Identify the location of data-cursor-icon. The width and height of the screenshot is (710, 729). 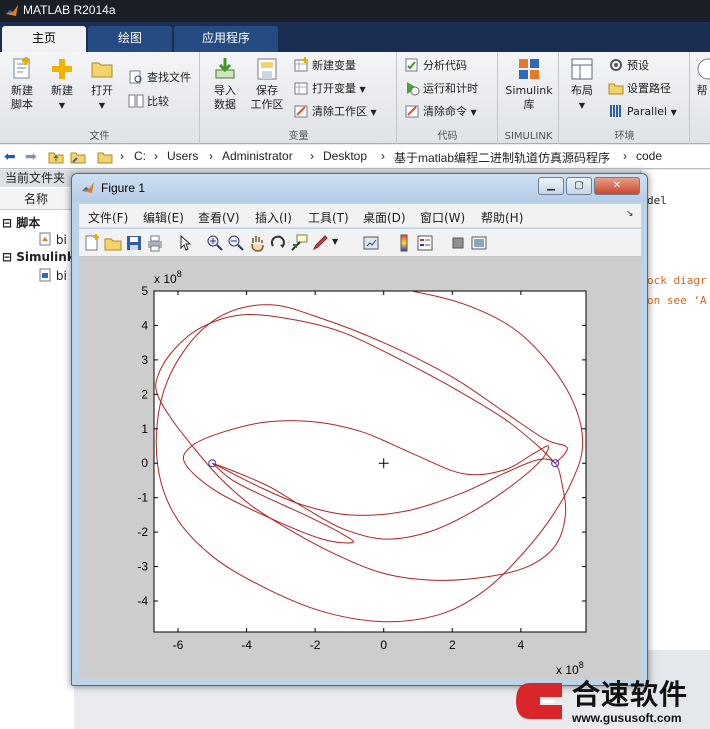
(299, 243).